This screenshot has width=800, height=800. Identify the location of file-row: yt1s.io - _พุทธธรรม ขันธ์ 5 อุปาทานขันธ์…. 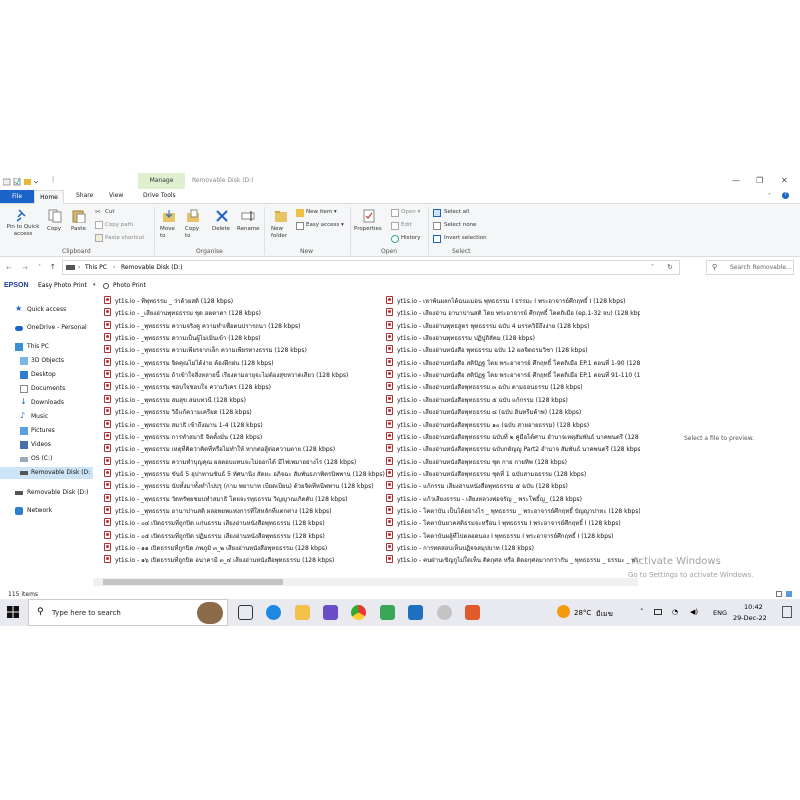
(244, 473).